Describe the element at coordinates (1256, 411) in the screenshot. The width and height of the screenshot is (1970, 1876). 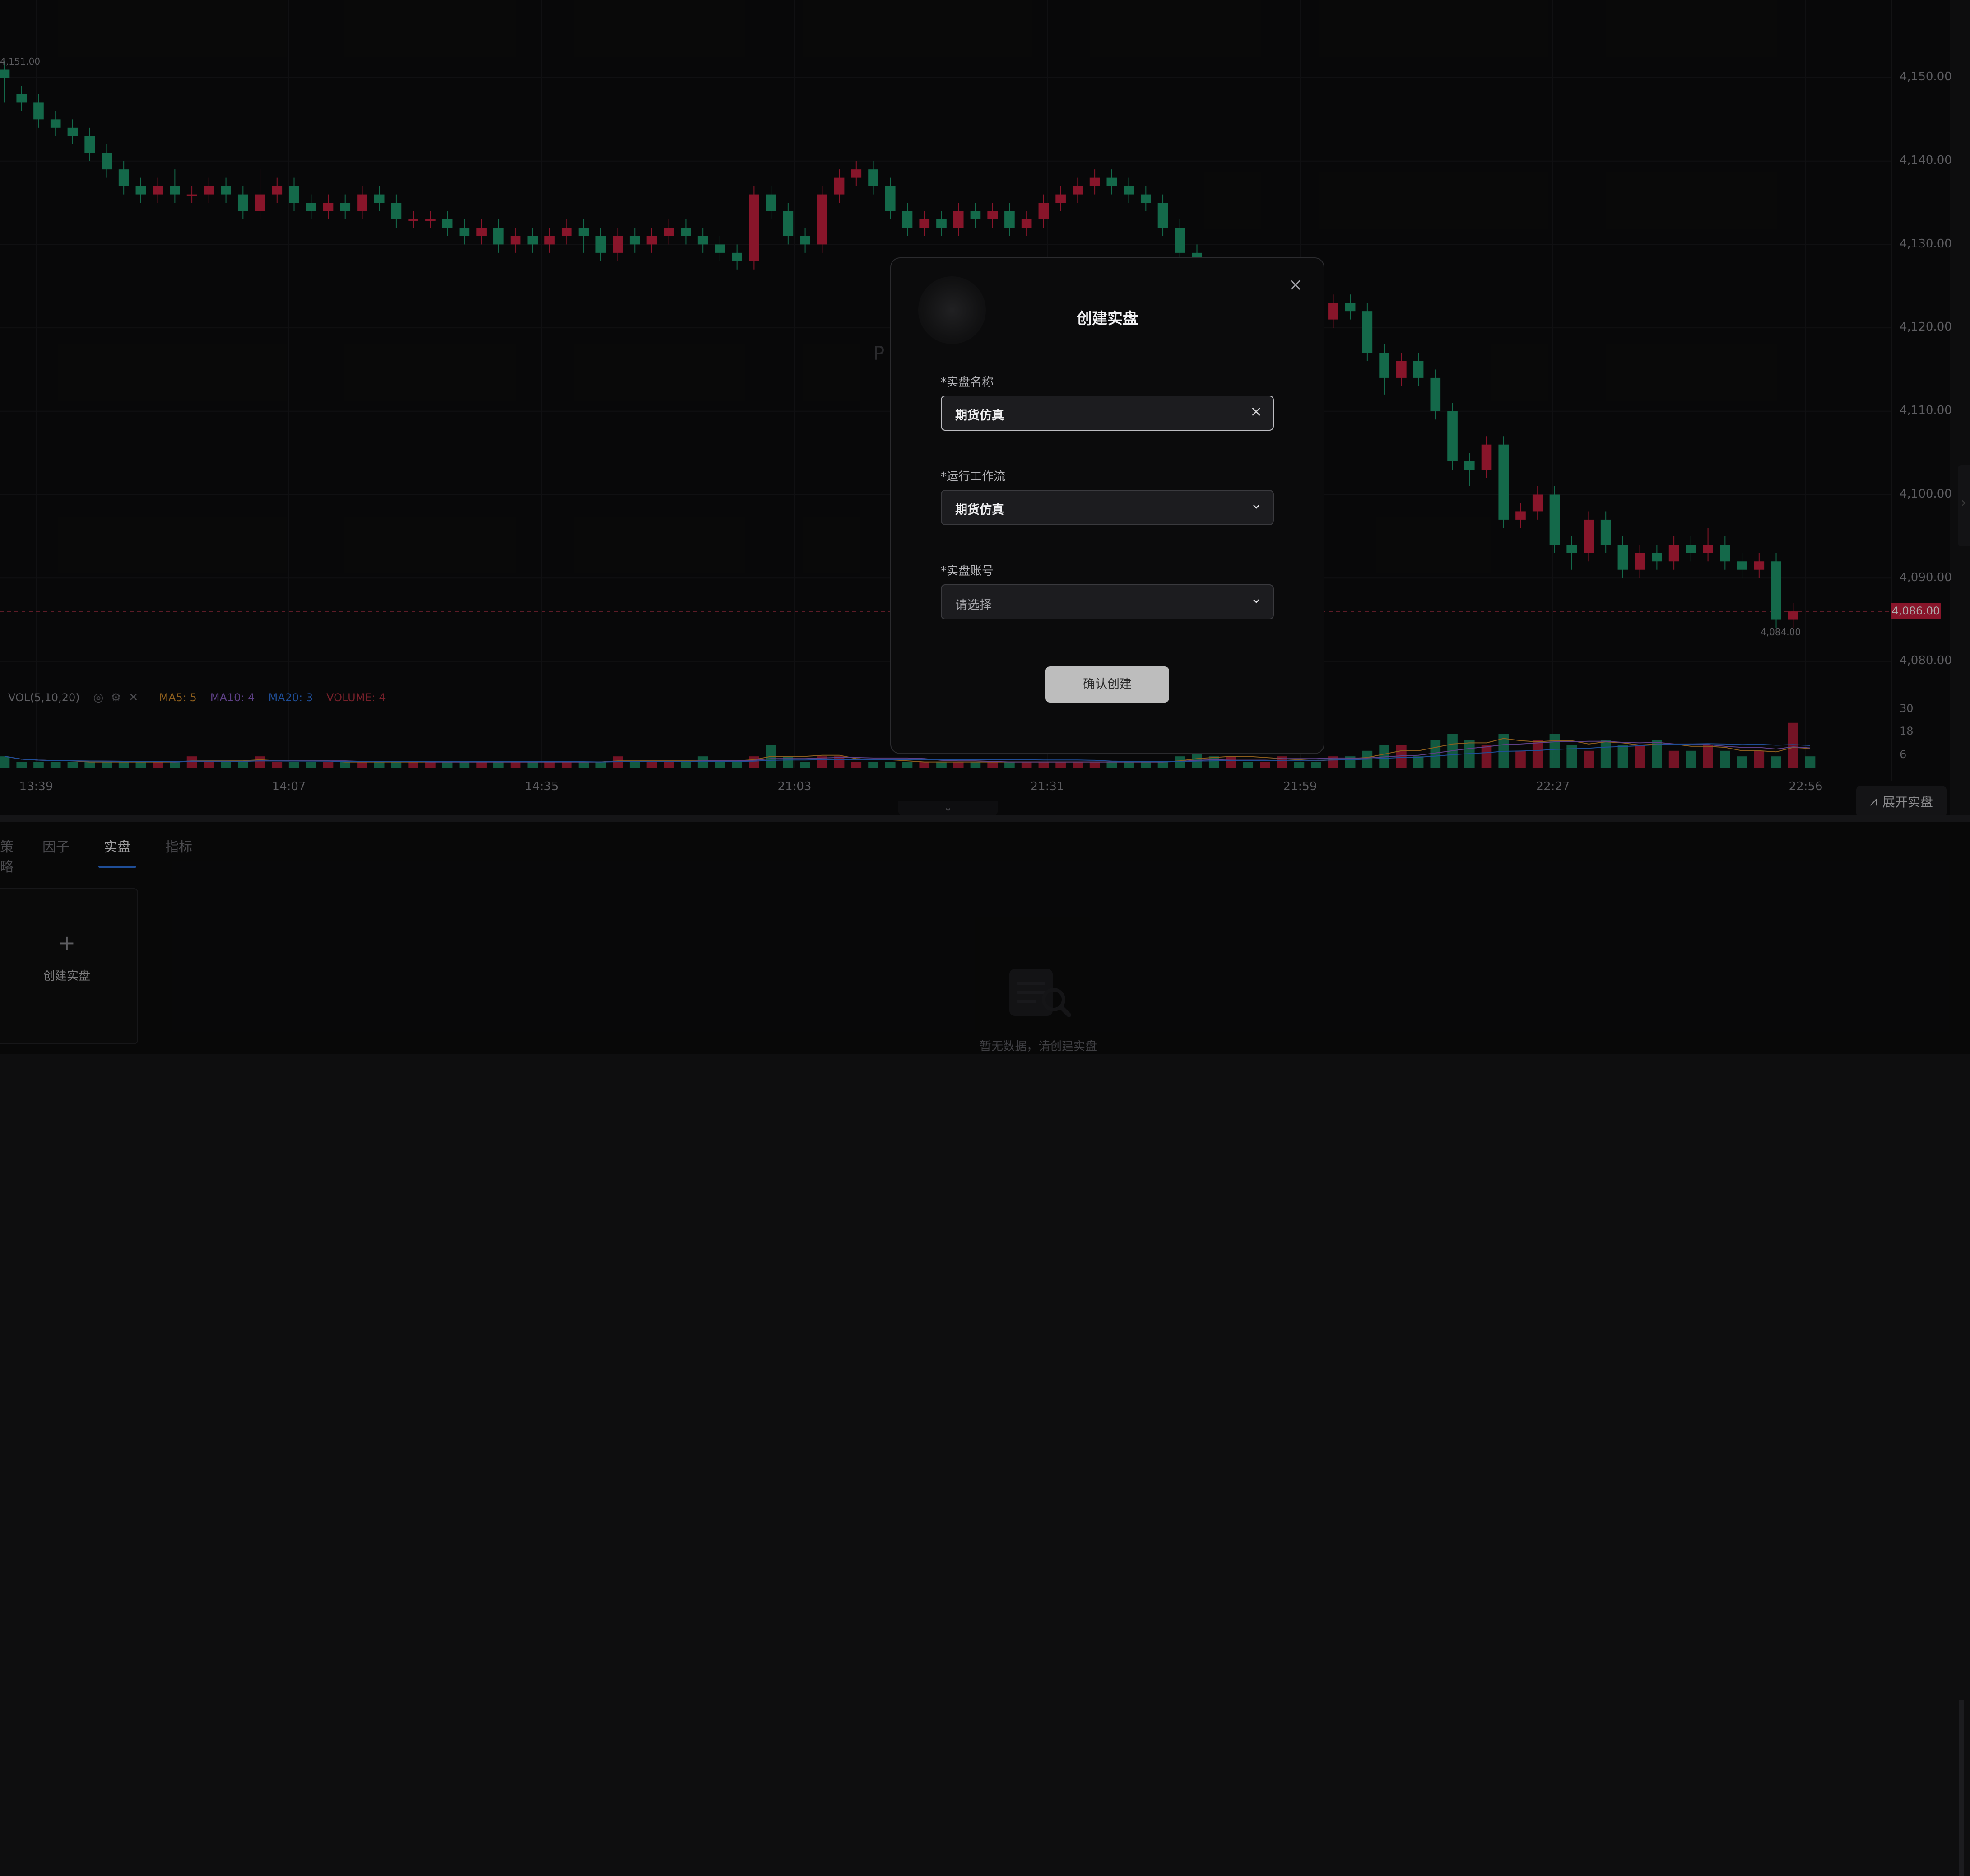
I see `clear-icon: ×` at that location.